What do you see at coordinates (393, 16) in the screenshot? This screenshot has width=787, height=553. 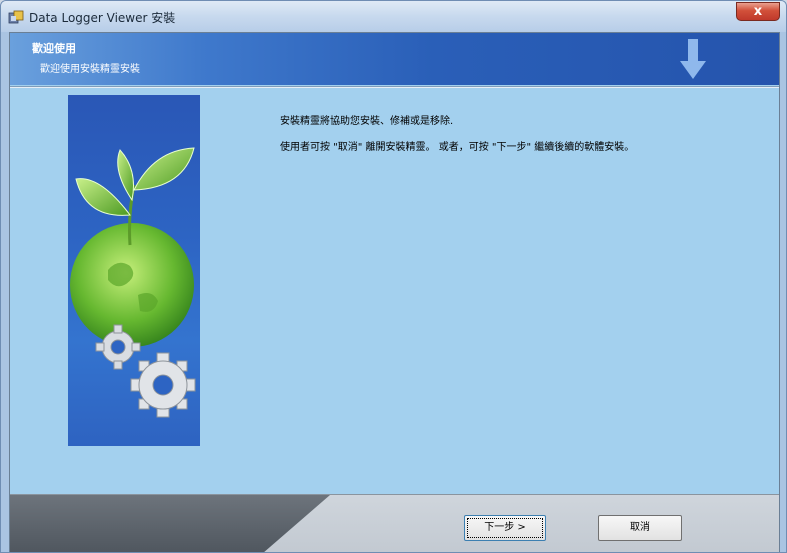 I see `title-bar: Data Logger Viewer 安裝 x` at bounding box center [393, 16].